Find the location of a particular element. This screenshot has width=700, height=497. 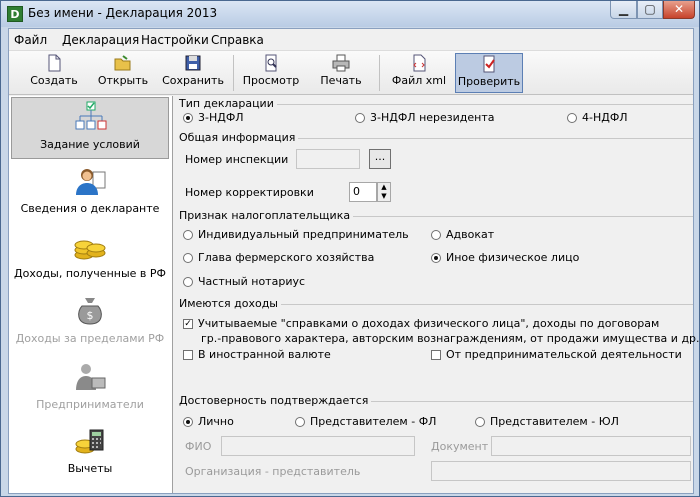

sidebar-item-conditions: Задание условий is located at coordinates (90, 128).